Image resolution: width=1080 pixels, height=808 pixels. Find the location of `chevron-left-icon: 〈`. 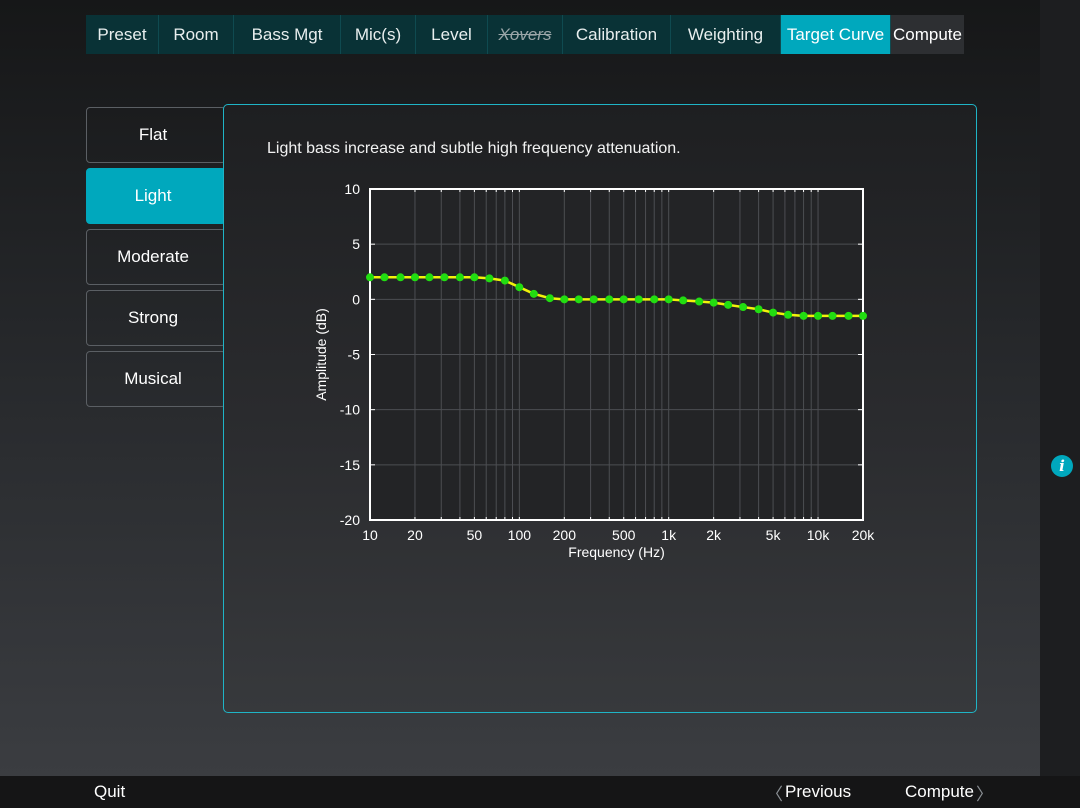

chevron-left-icon: 〈 is located at coordinates (774, 794).